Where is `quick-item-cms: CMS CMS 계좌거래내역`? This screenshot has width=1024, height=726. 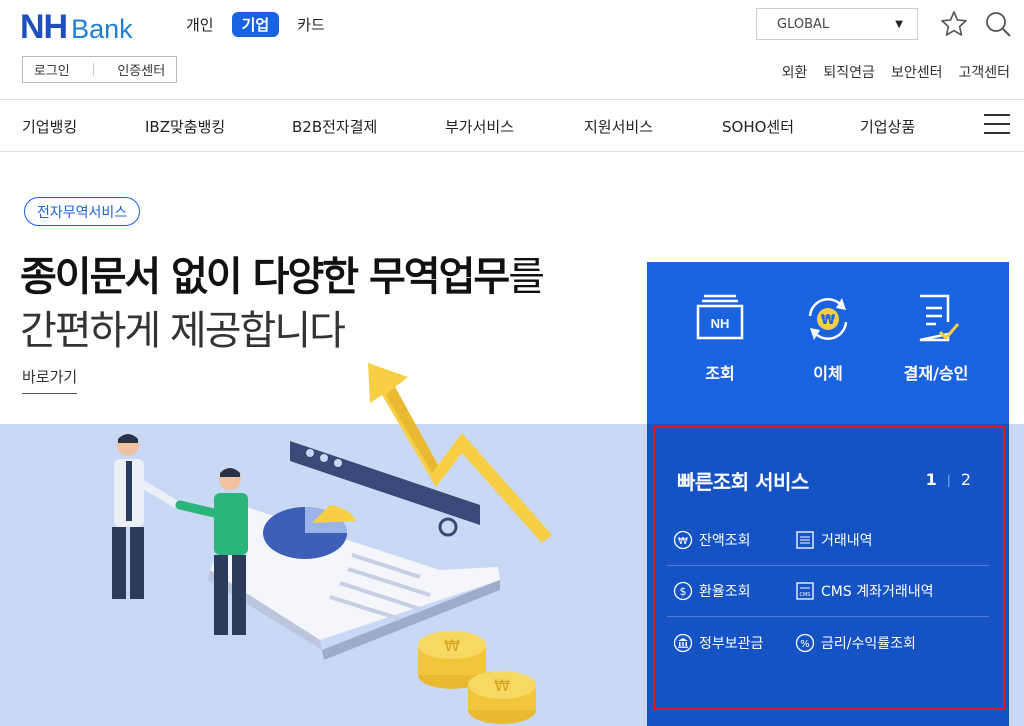
quick-item-cms: CMS CMS 계좌거래내역 is located at coordinates (864, 591).